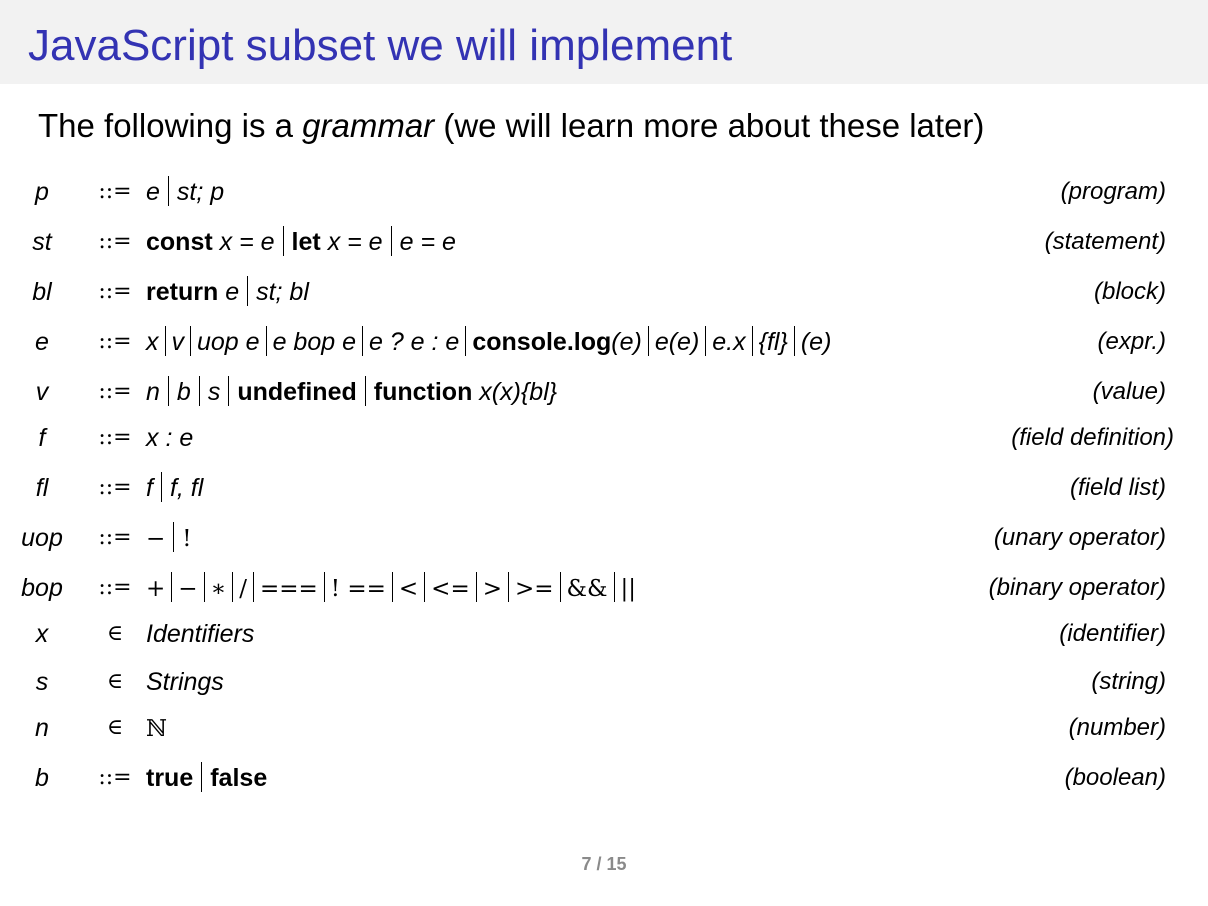  What do you see at coordinates (314, 342) in the screenshot?
I see `alt: e bop e` at bounding box center [314, 342].